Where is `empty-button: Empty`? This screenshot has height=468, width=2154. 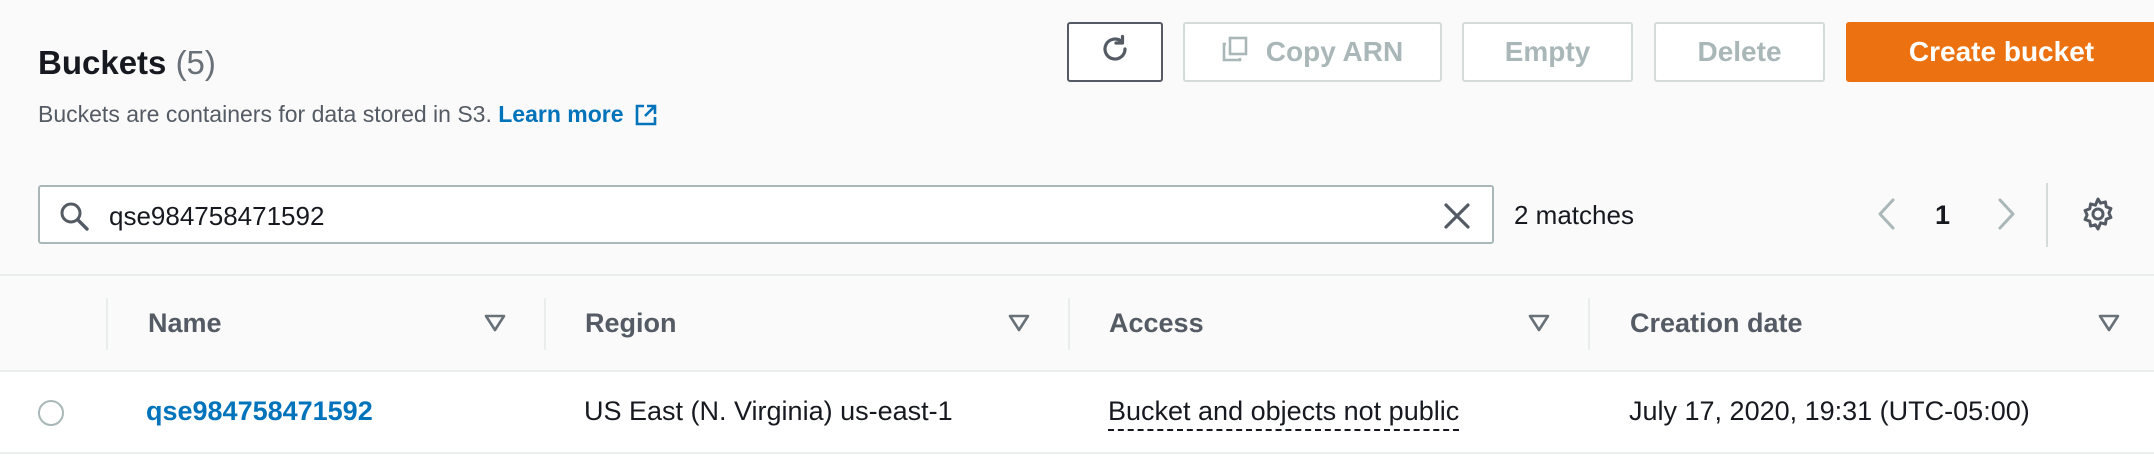 empty-button: Empty is located at coordinates (1547, 52).